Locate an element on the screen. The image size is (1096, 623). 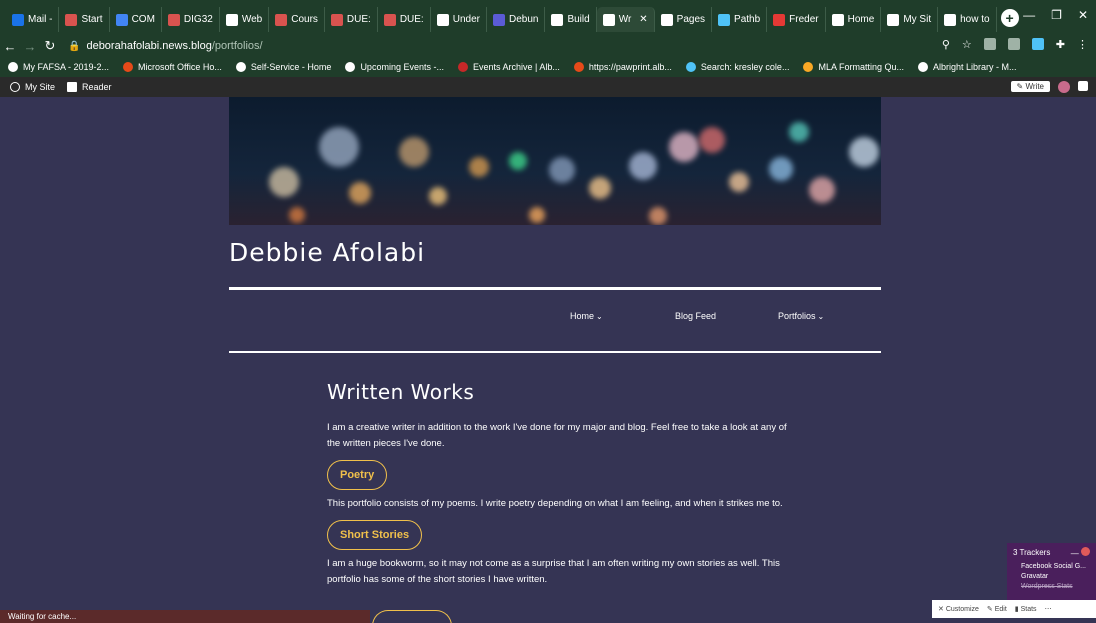
browser-tab: how to is located at coordinates (967, 19).